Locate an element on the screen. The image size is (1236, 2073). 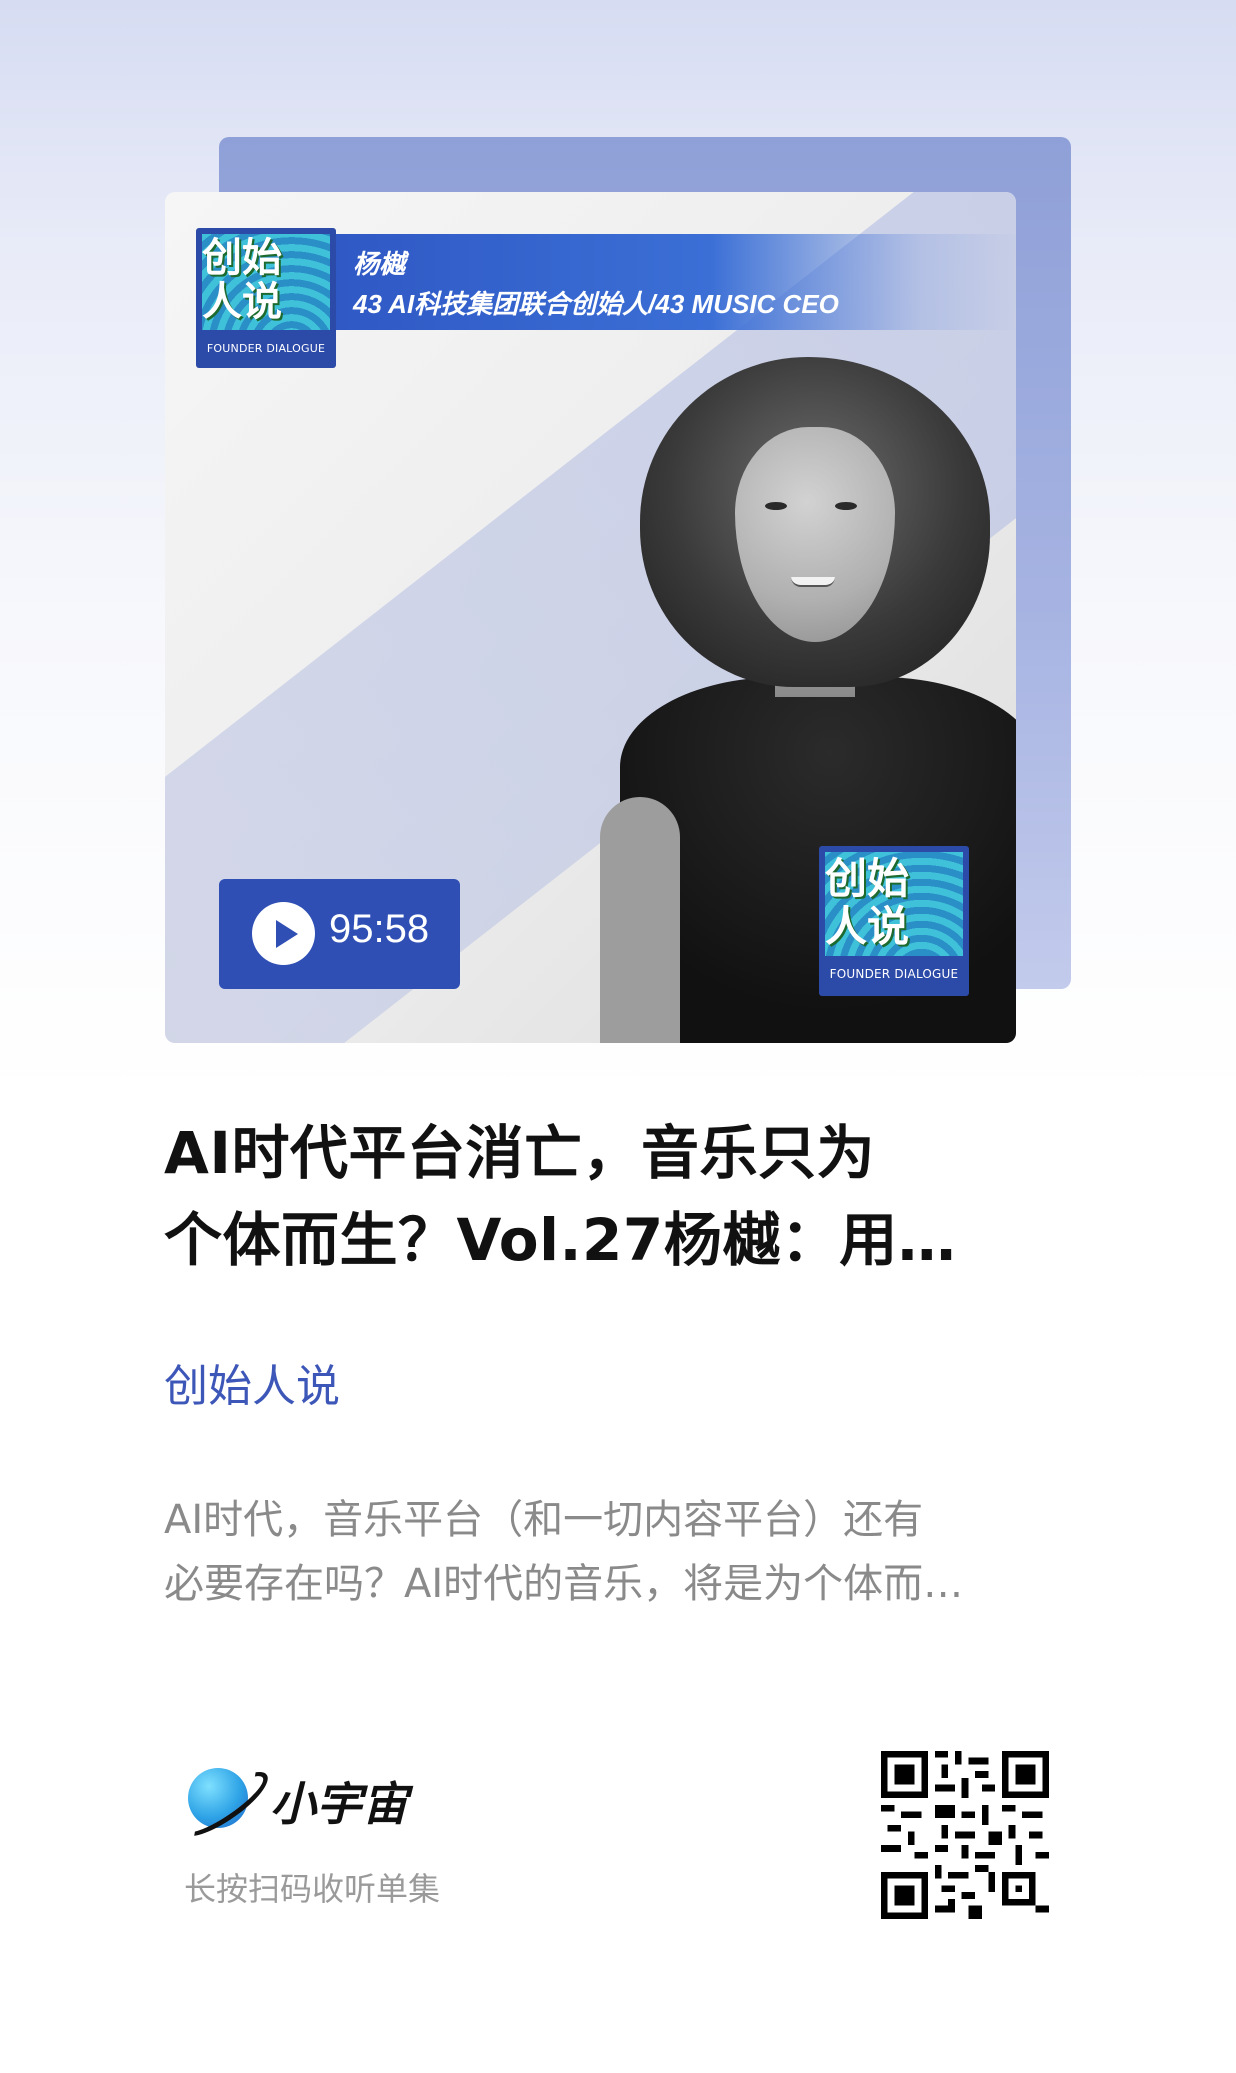
founder-dialogue-logo-top: 创始 人说 FOUNDER DIALOGUE is located at coordinates (266, 298).